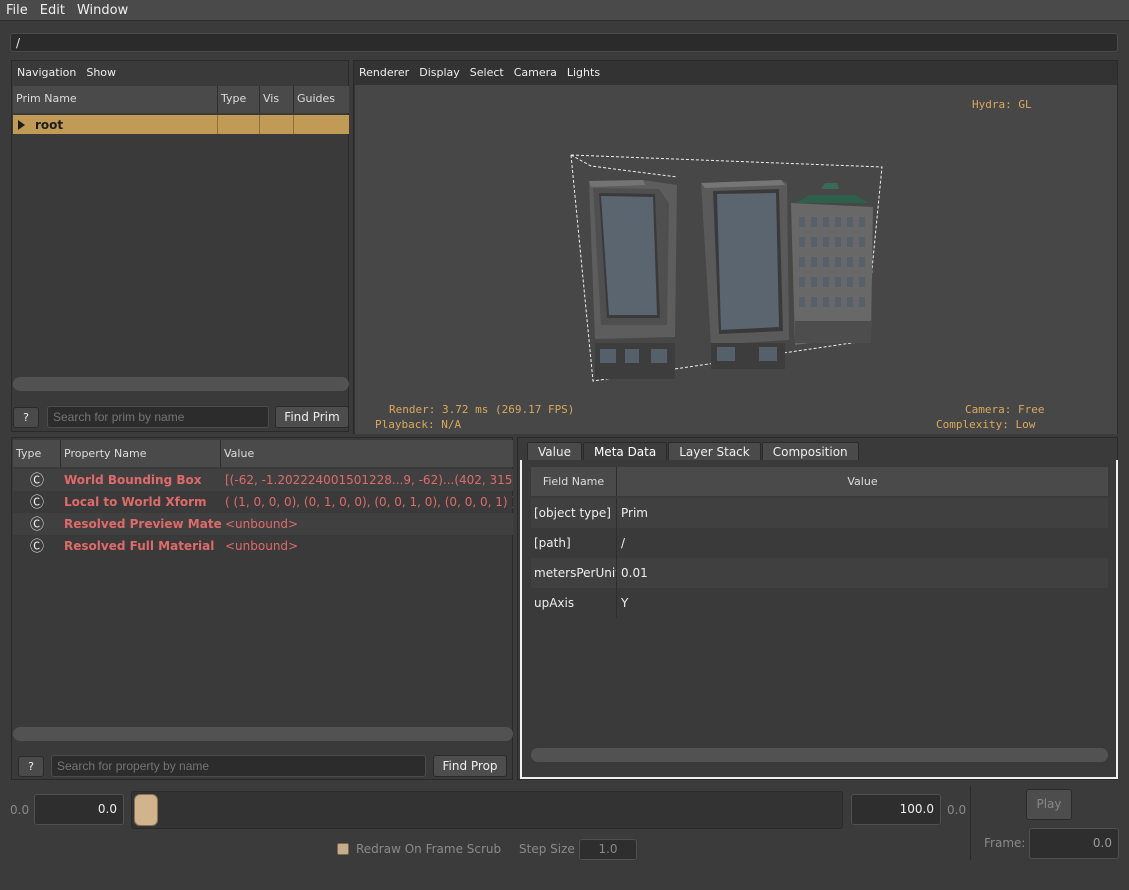  What do you see at coordinates (1005, 843) in the screenshot?
I see `frame-label: Frame:` at bounding box center [1005, 843].